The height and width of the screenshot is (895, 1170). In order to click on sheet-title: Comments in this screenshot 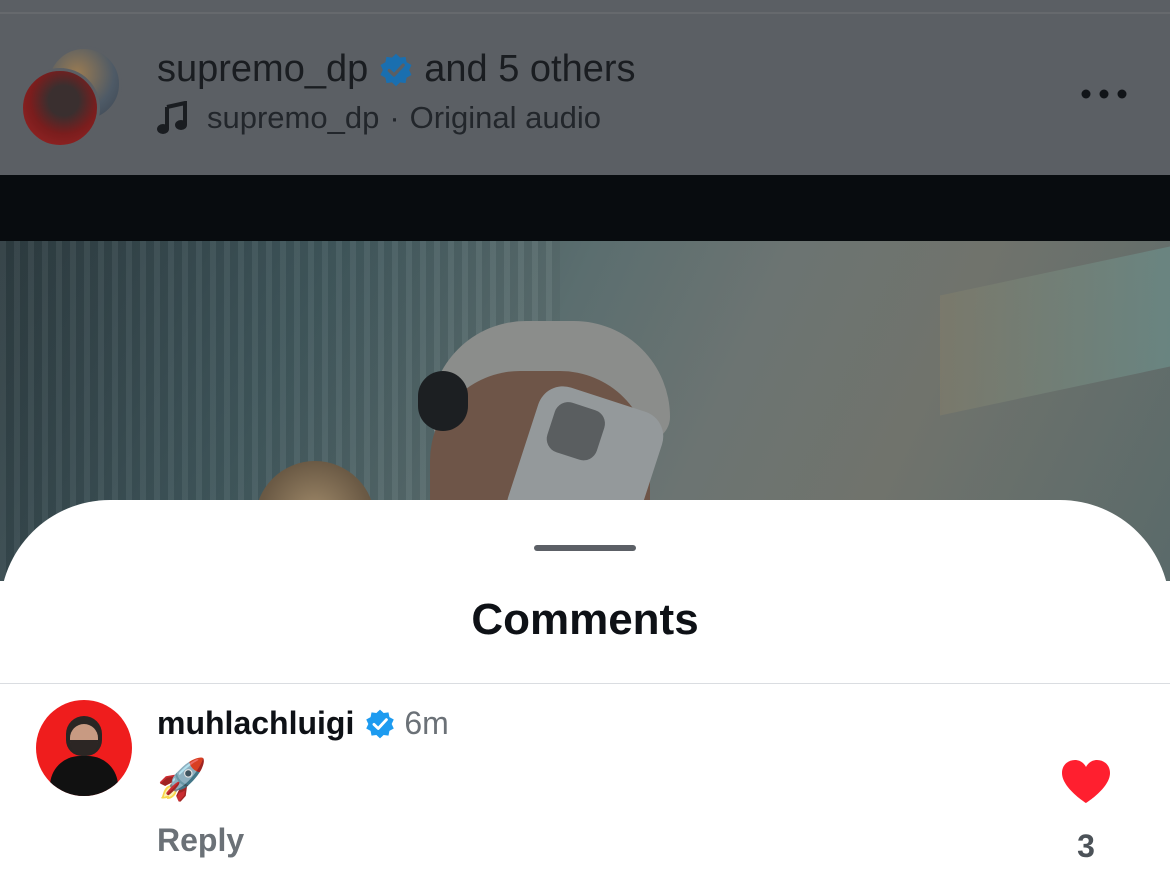, I will do `click(585, 619)`.